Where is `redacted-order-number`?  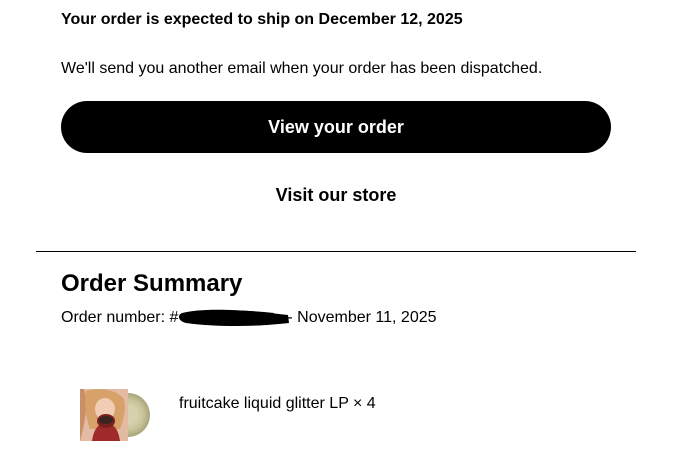
redacted-order-number is located at coordinates (234, 317).